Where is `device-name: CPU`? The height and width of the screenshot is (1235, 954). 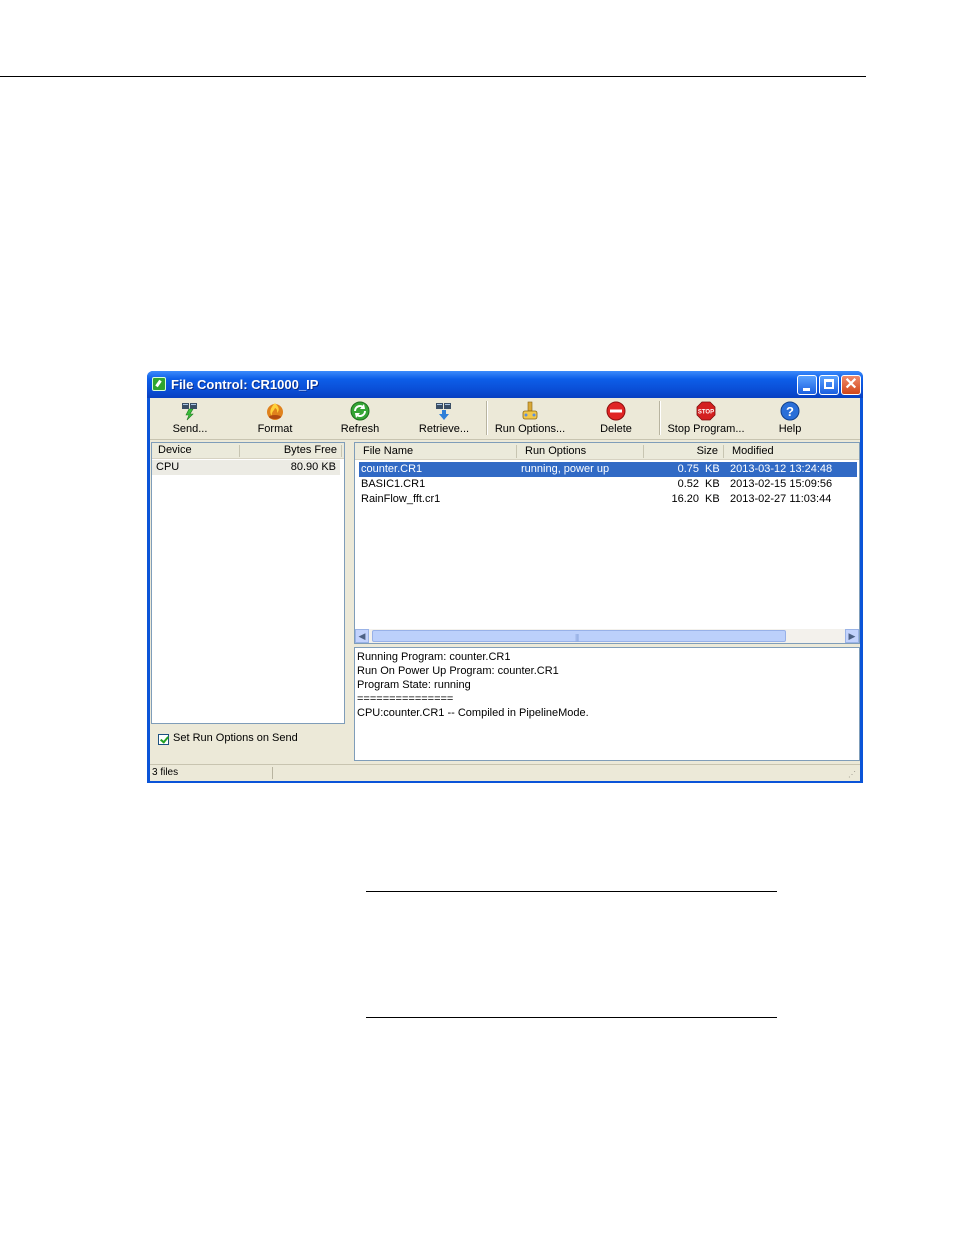 device-name: CPU is located at coordinates (168, 467).